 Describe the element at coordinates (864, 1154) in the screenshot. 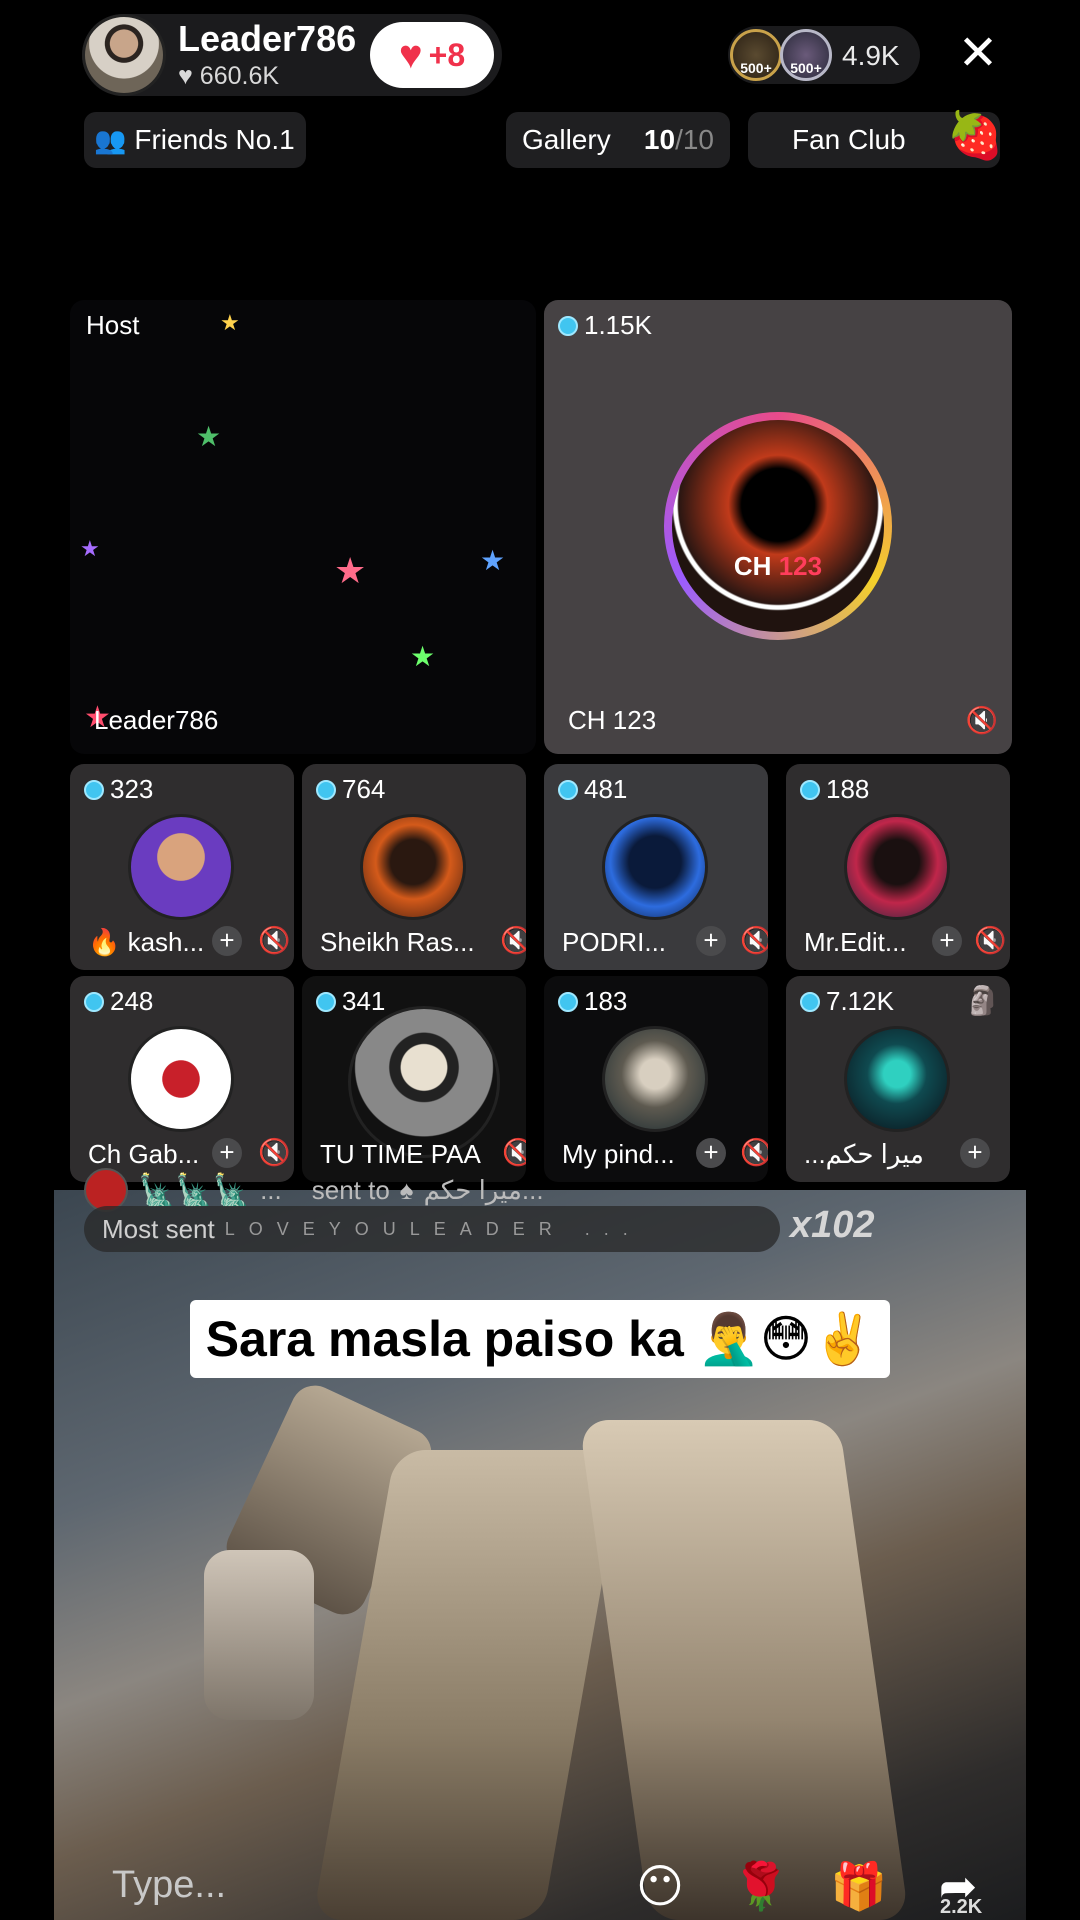

I see `seat-name: ...میرا حکم` at that location.